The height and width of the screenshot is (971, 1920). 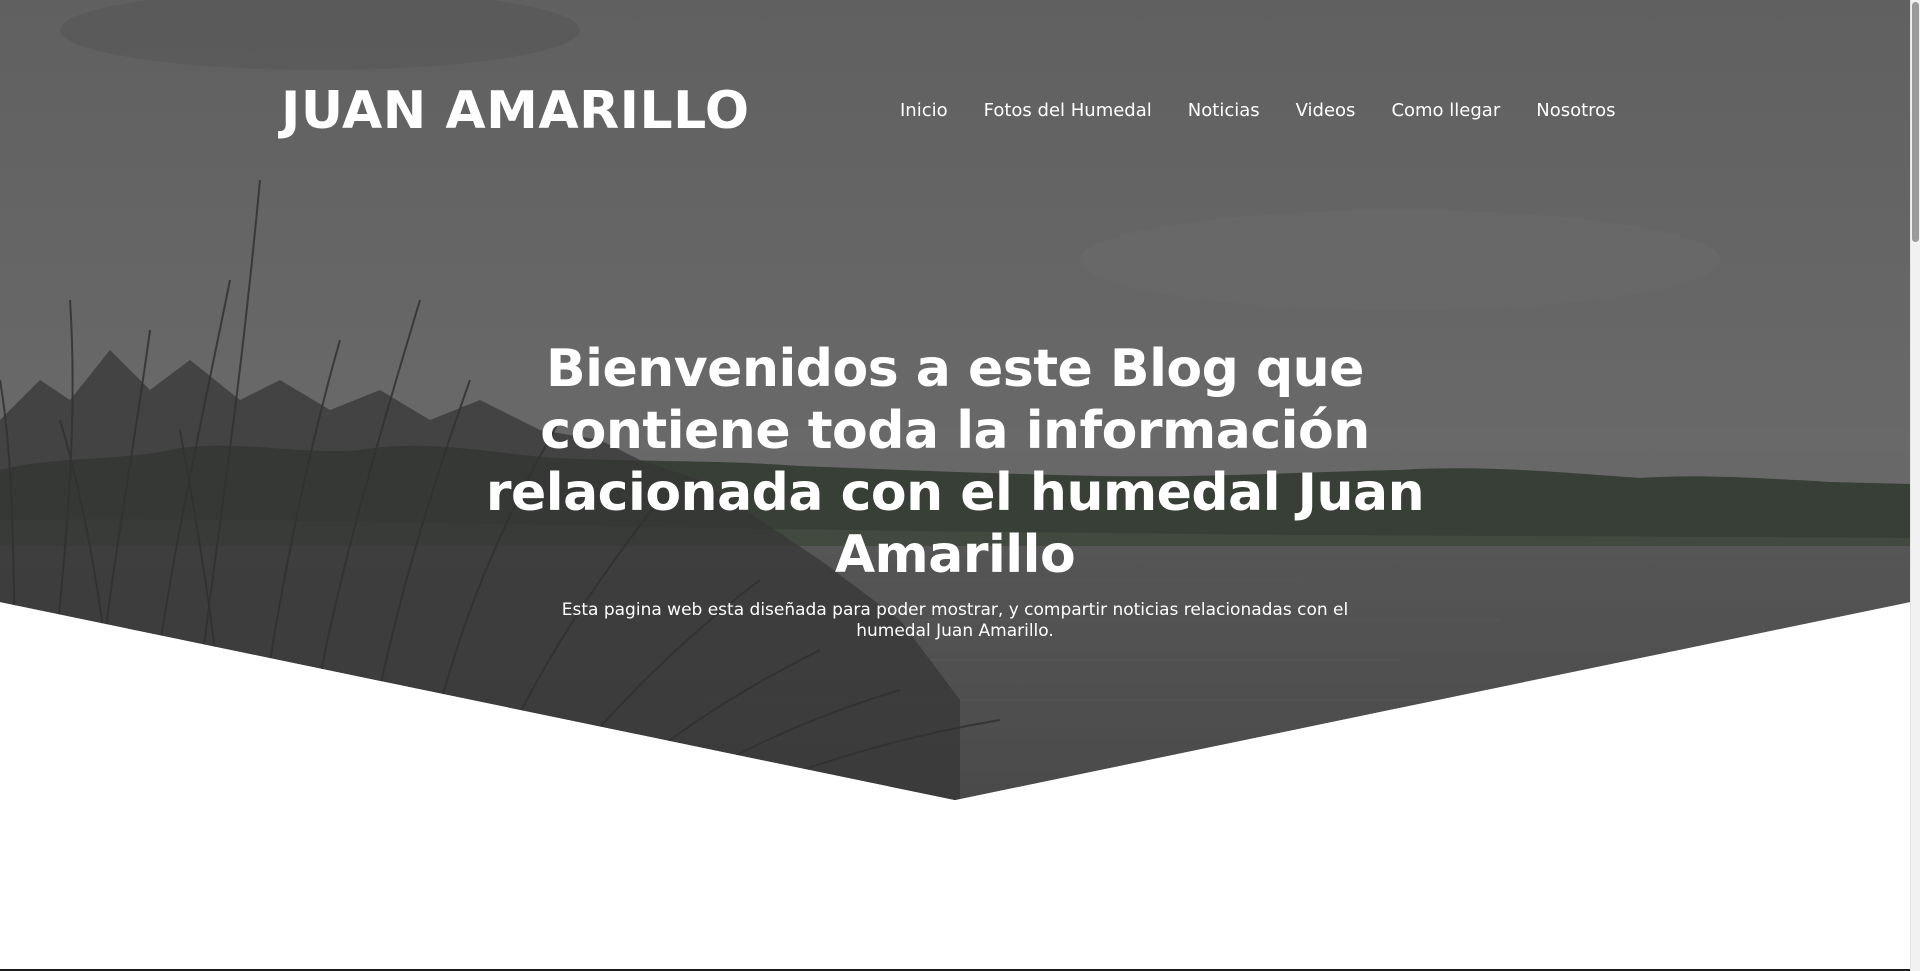 I want to click on nav-item-como-llegar: Como llegar, so click(x=1445, y=111).